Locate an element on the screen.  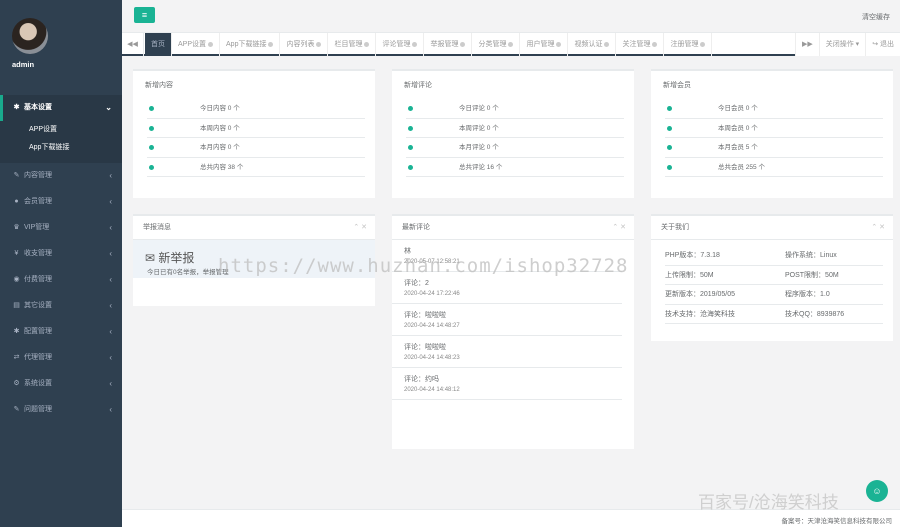
top-bar: ≡ 清空缓存 is located at coordinates (511, 16).